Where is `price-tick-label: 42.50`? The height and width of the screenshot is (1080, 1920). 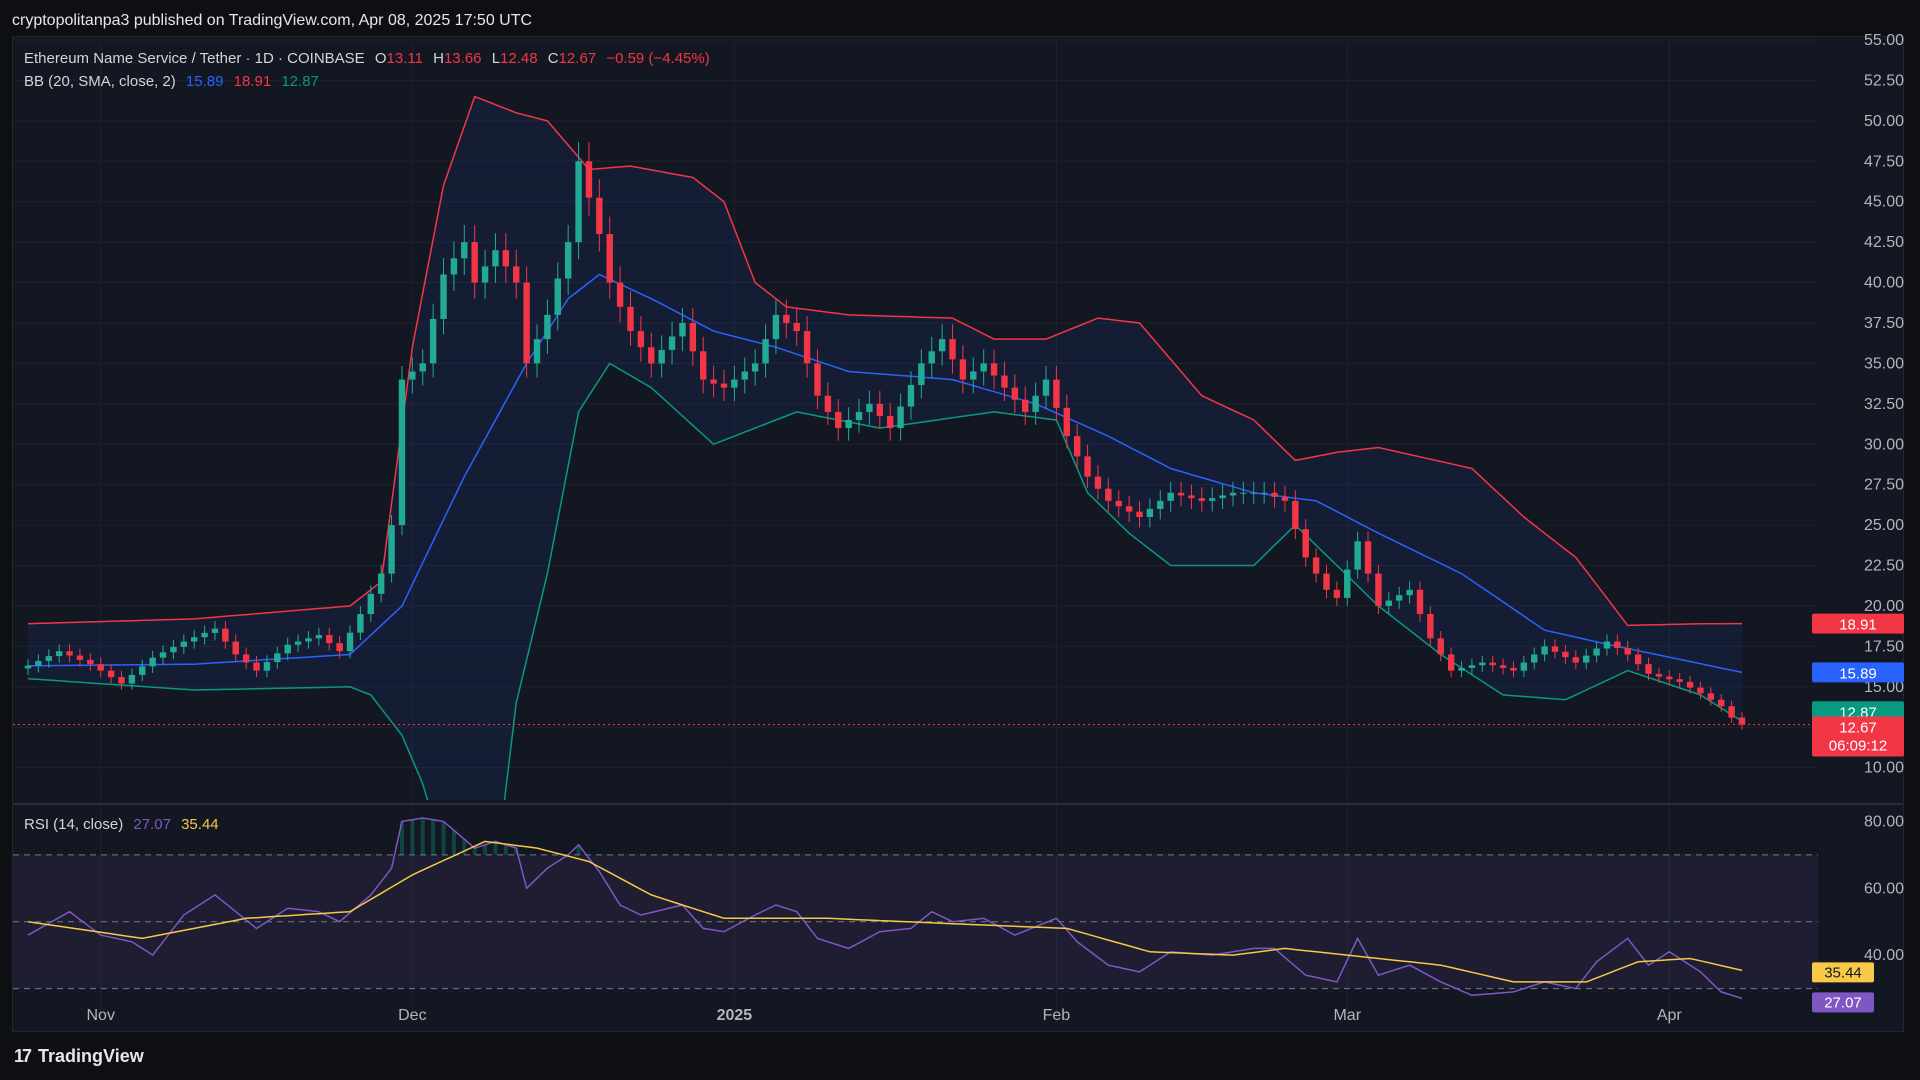
price-tick-label: 42.50 is located at coordinates (1884, 242).